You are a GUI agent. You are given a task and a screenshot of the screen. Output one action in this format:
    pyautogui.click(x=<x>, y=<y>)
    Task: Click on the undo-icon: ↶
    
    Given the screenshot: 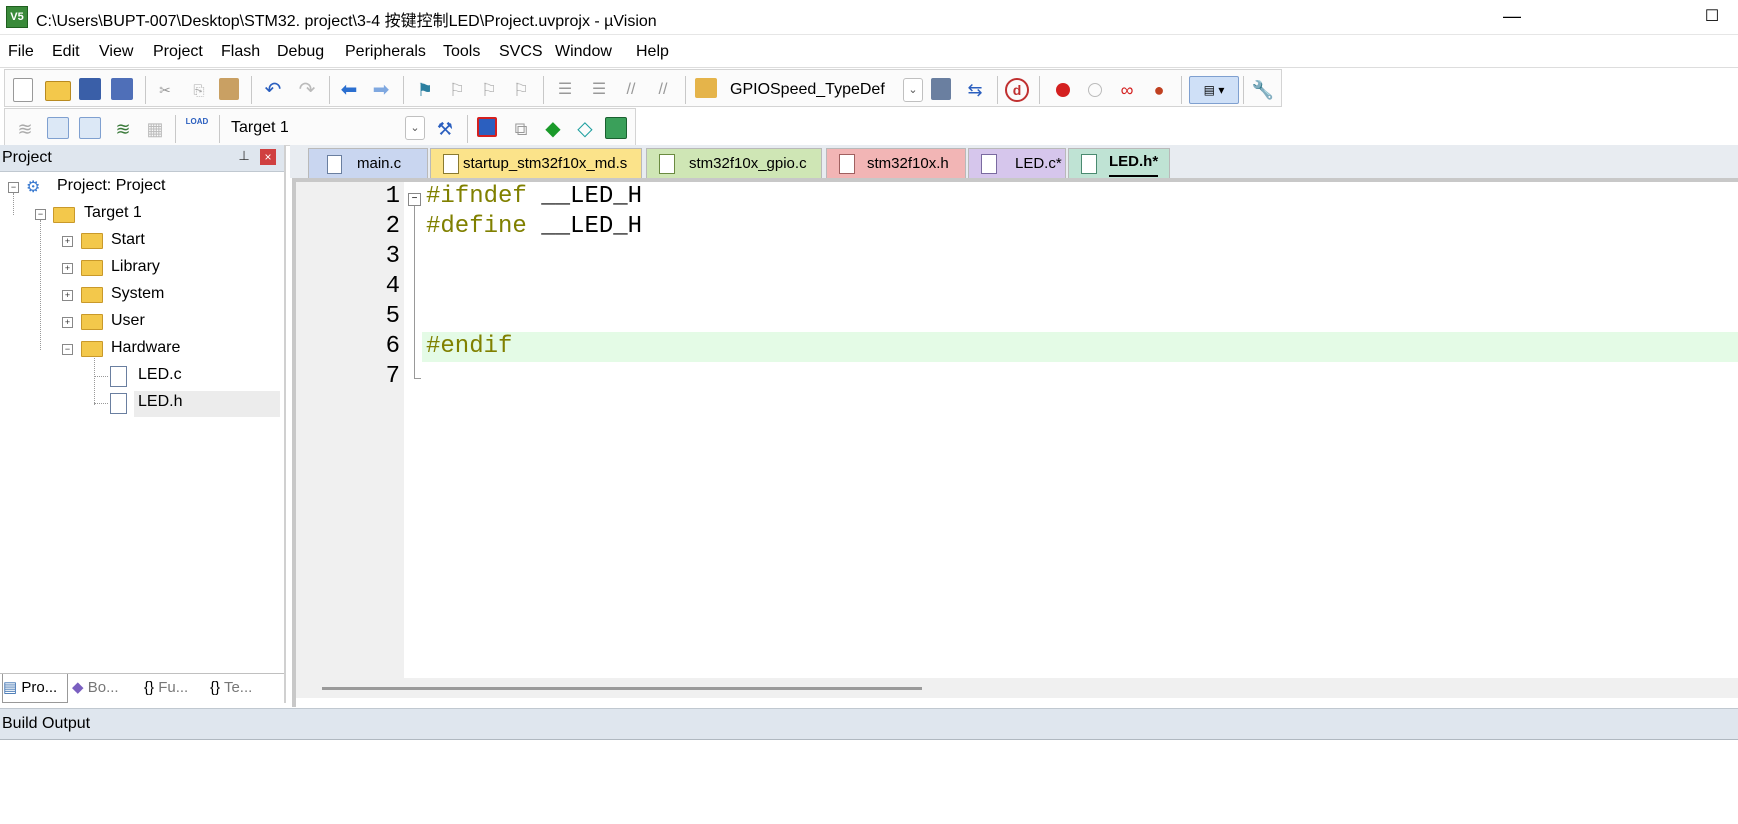 What is the action you would take?
    pyautogui.click(x=273, y=90)
    